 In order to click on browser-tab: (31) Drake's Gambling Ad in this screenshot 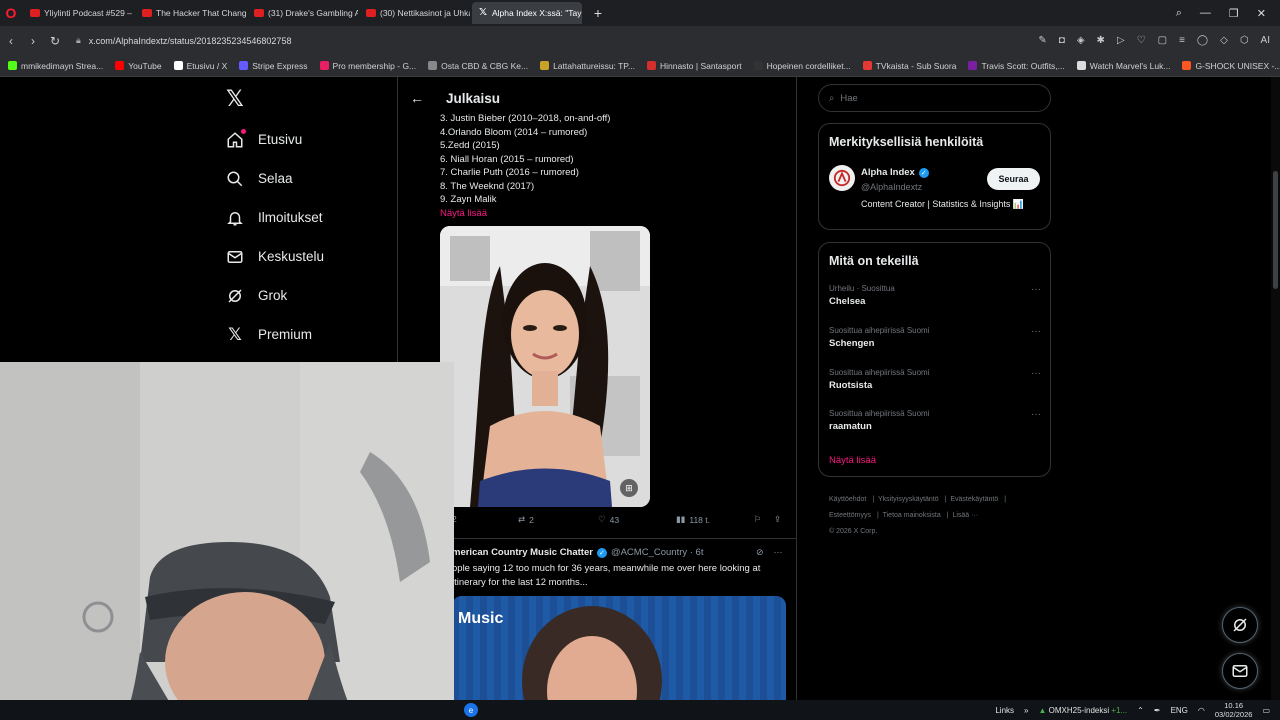, I will do `click(303, 13)`.